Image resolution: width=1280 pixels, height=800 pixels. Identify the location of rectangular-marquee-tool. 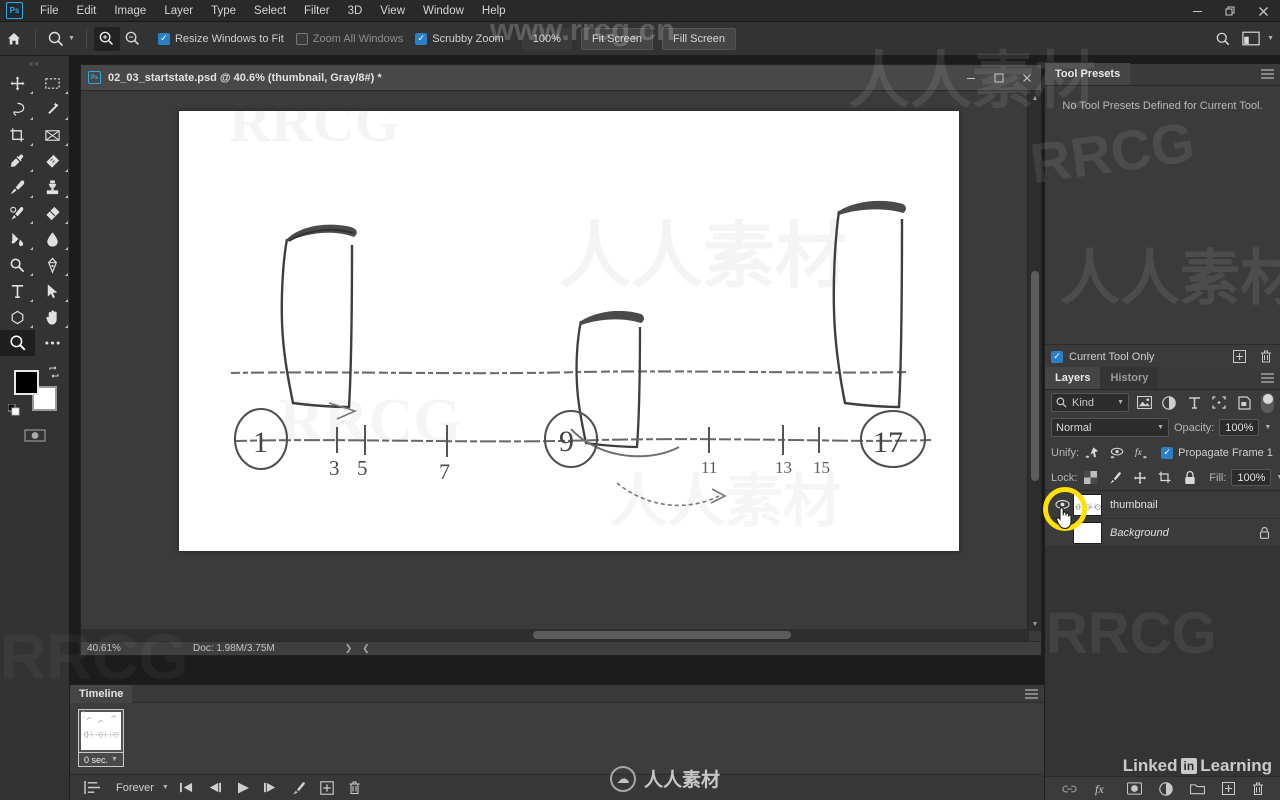
(52, 83).